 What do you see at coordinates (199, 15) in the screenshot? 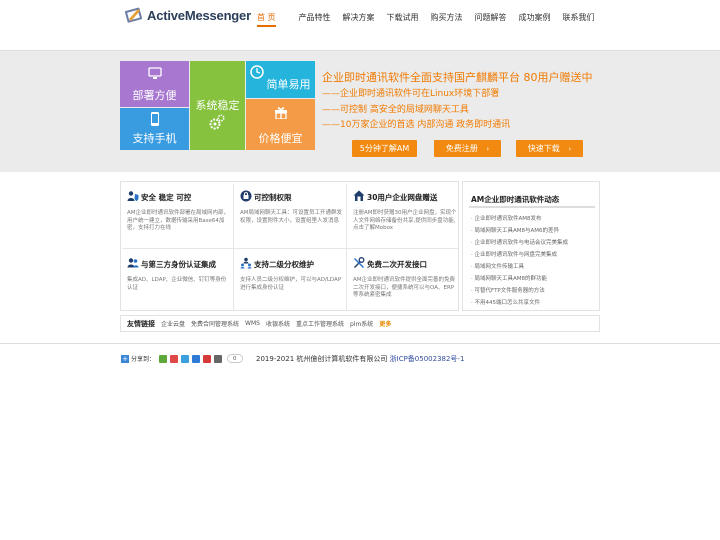
I see `logo-text: ActiveMessenger` at bounding box center [199, 15].